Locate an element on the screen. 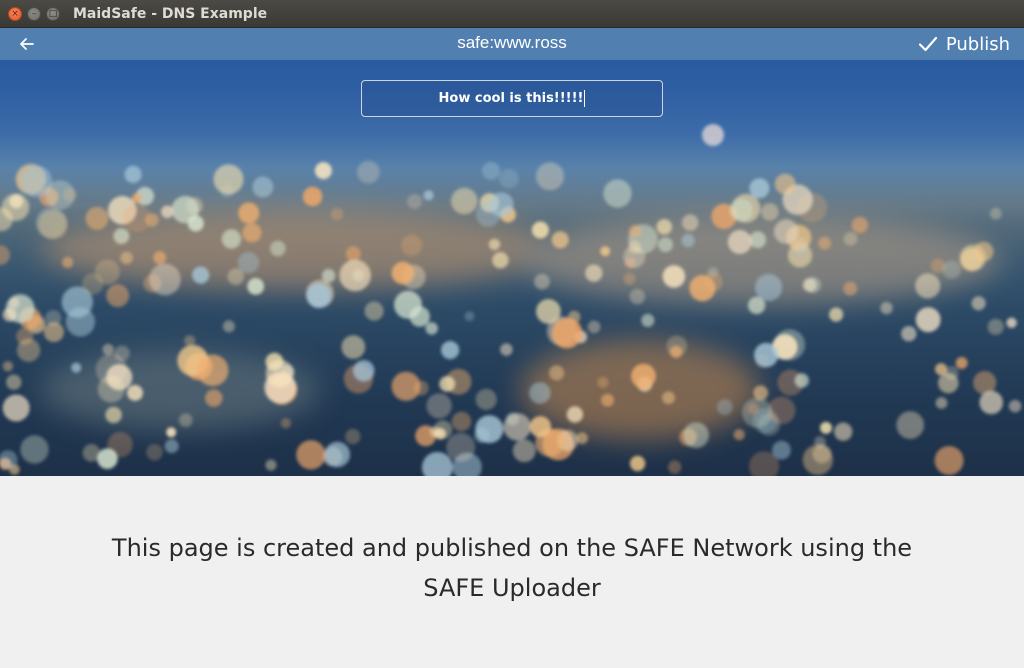 The width and height of the screenshot is (1024, 668). page-title-value: How cool is this!!!!! is located at coordinates (511, 98).